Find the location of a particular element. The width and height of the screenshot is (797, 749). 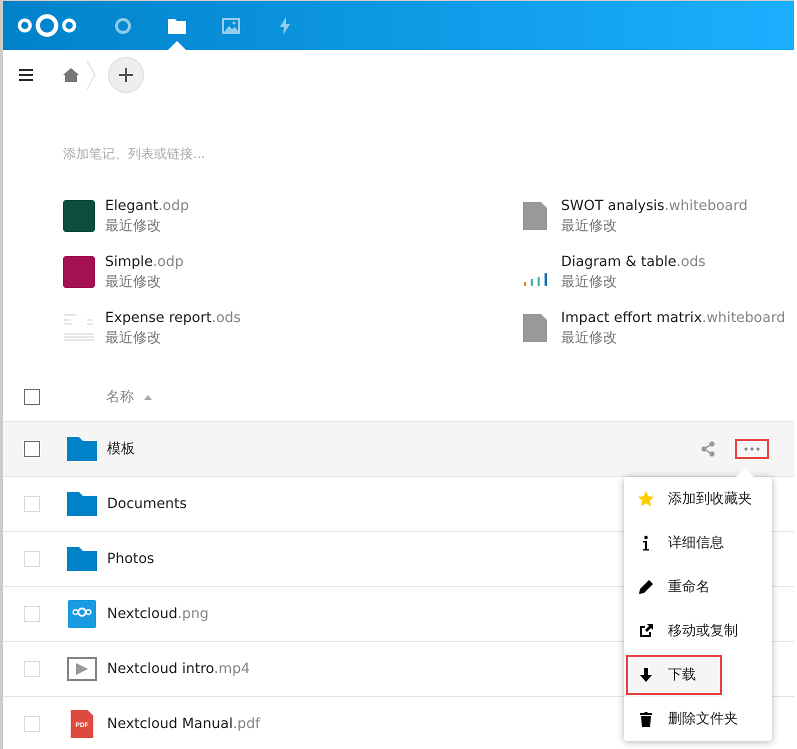

dots-icon is located at coordinates (752, 449).